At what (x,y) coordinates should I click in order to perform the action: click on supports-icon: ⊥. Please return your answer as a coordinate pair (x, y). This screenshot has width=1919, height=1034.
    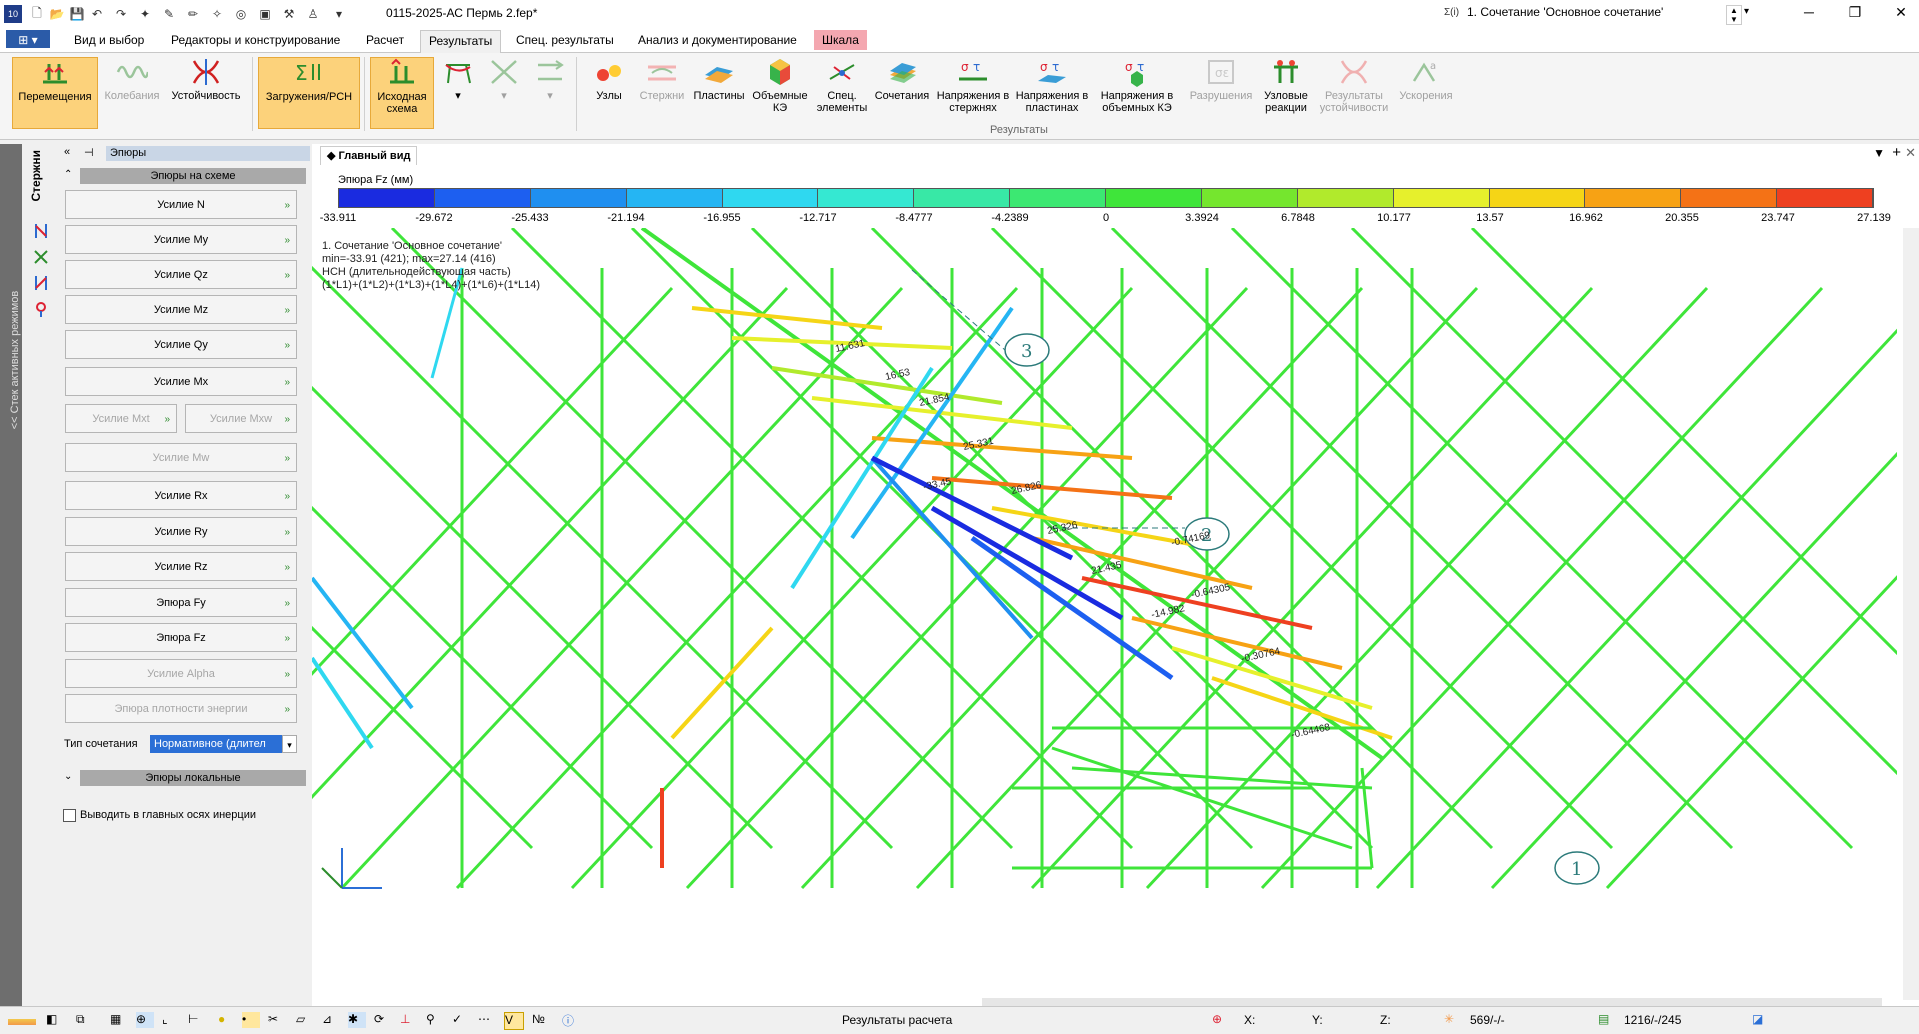
    Looking at the image, I should click on (409, 1020).